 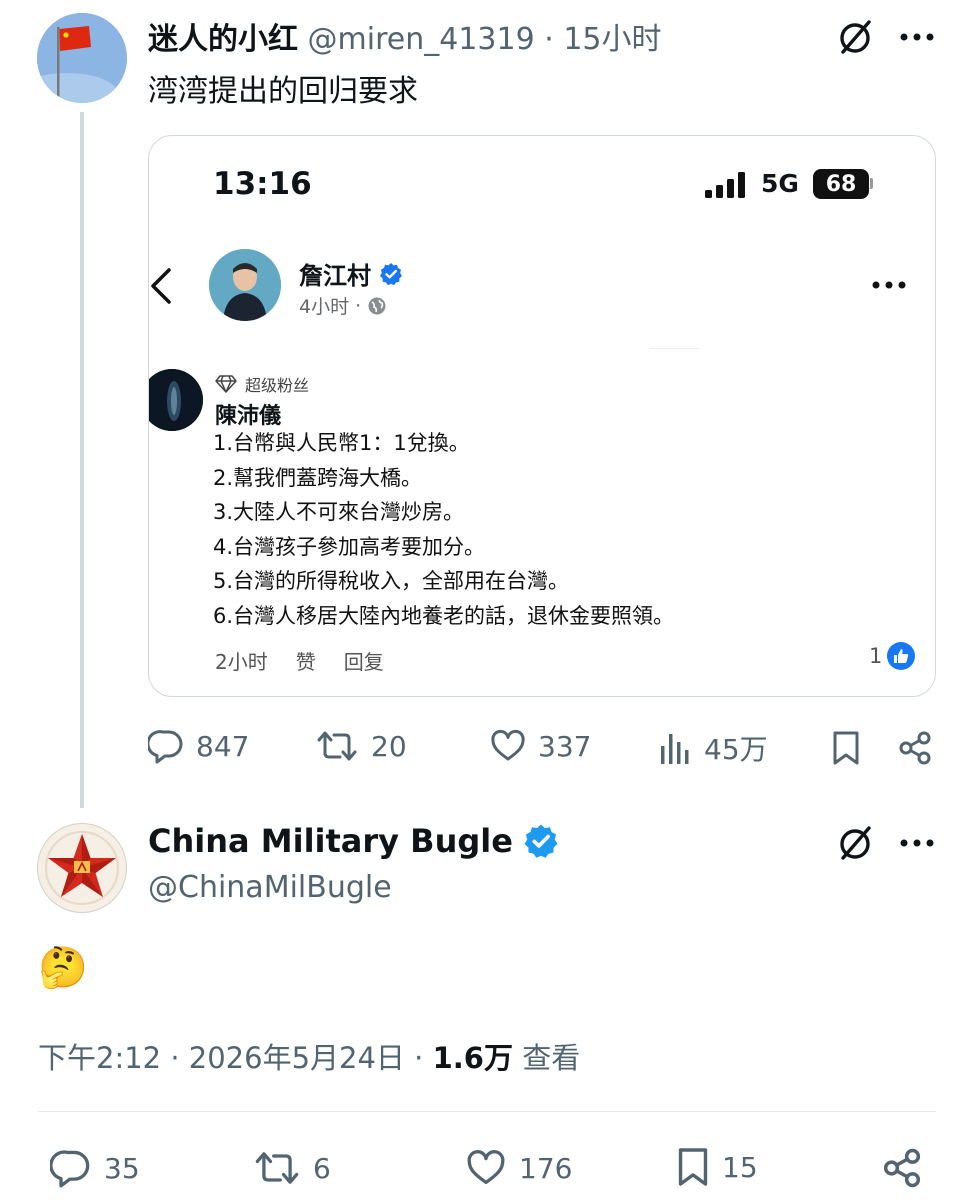 I want to click on super-fan-badge: 超级粉丝, so click(x=262, y=384).